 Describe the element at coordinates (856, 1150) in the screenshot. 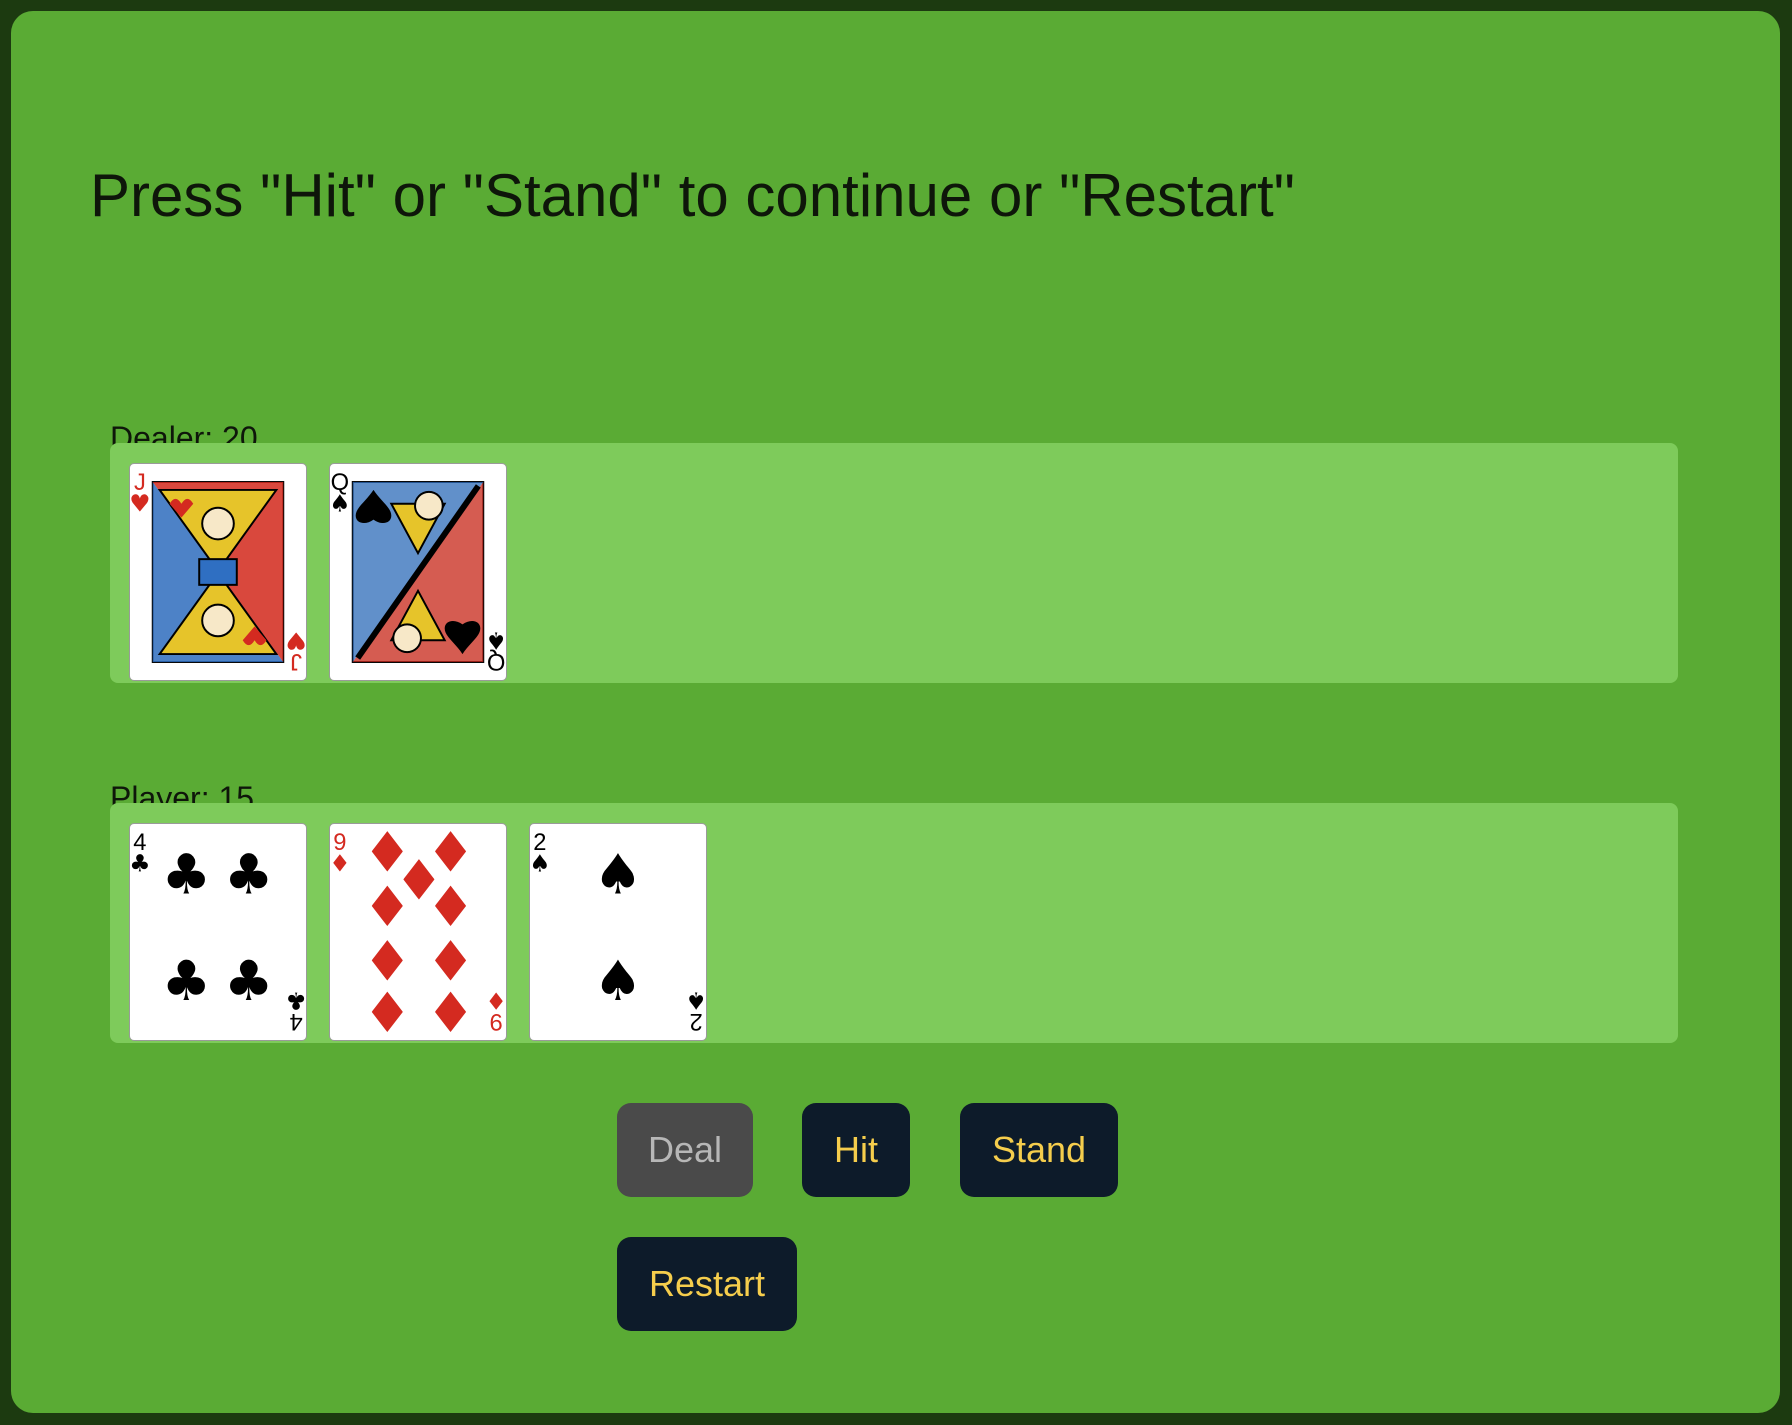

I see `hit-button: Hit` at that location.